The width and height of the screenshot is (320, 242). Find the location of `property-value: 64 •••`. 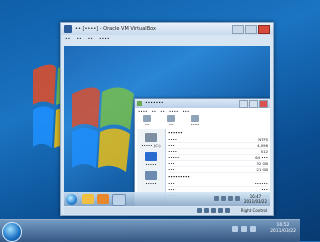

property-value: 64 ••• is located at coordinates (261, 157).